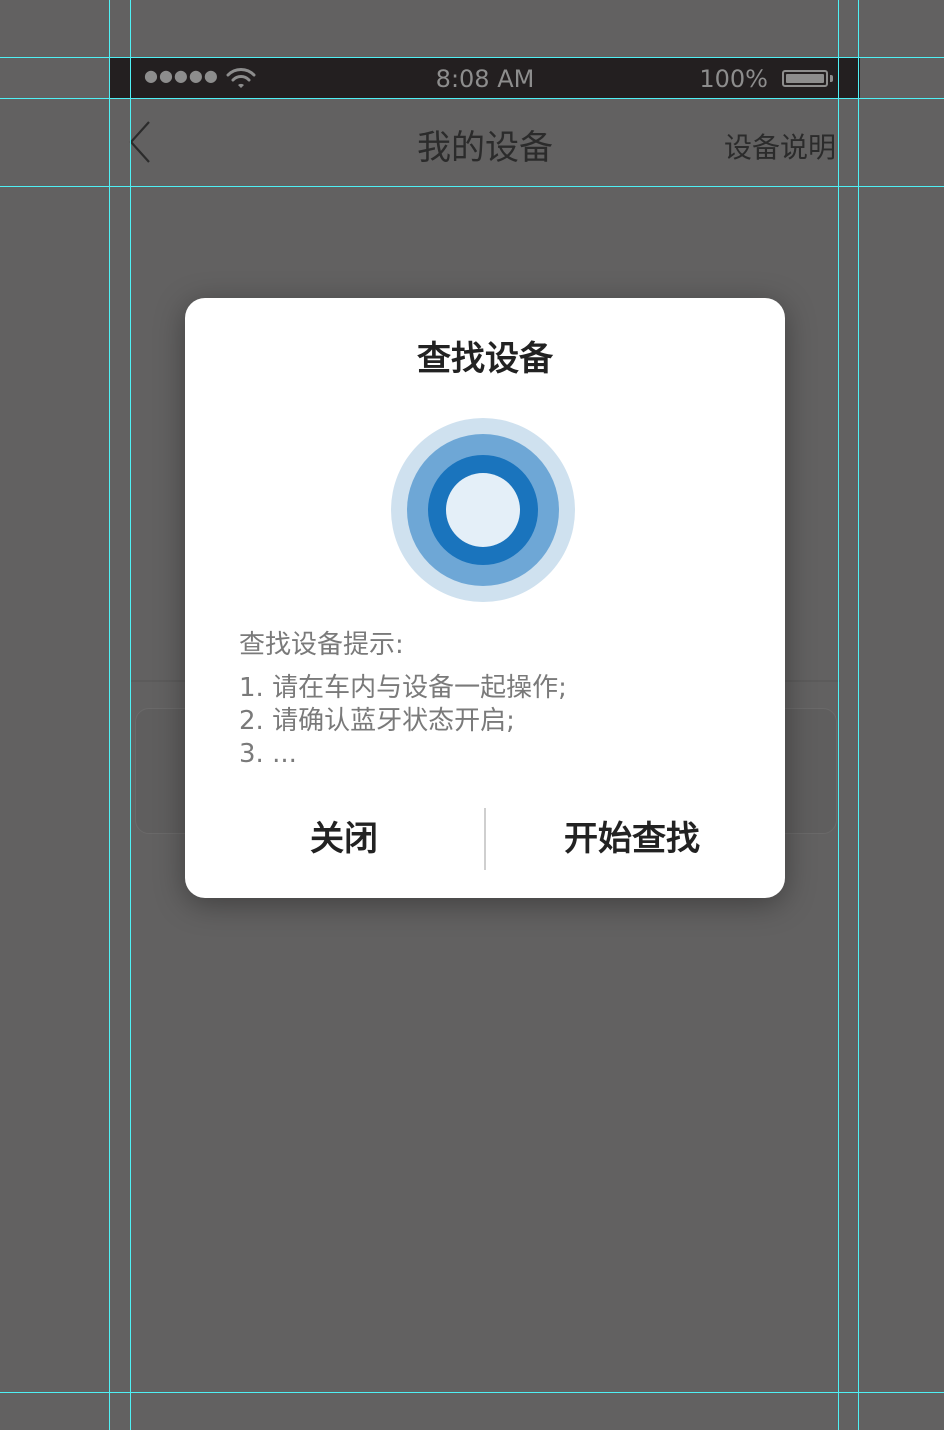  What do you see at coordinates (831, 78) in the screenshot?
I see `battery-nub` at bounding box center [831, 78].